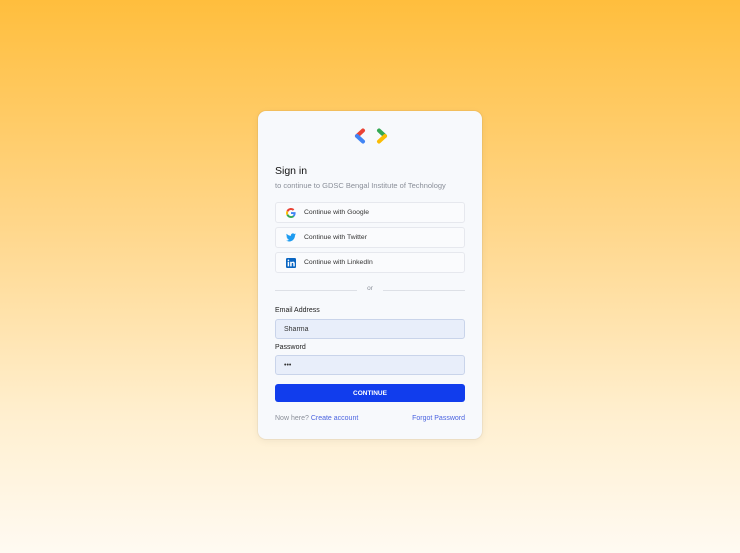 The image size is (740, 553). What do you see at coordinates (370, 212) in the screenshot?
I see `continue-with-google-button: Continue with Google` at bounding box center [370, 212].